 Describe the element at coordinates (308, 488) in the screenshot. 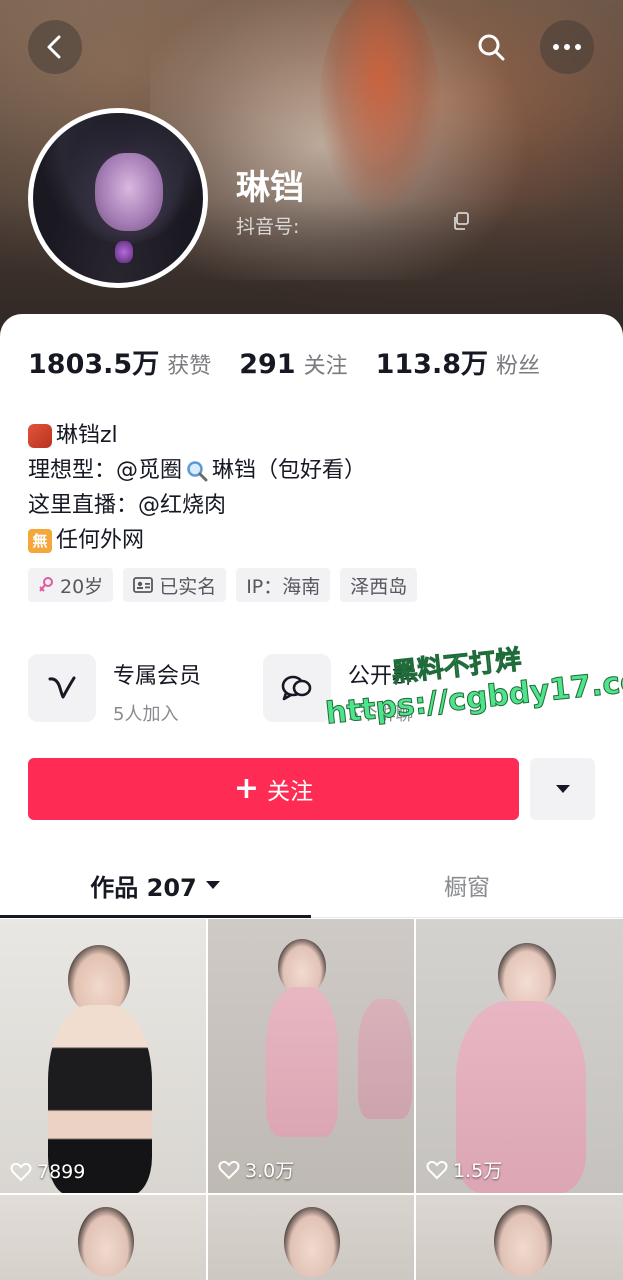

I see `bio: 琳铛zl 理想型：@觅圈 琳铛（包好看） 这里直播：@红烧肉 無 任何外网` at that location.